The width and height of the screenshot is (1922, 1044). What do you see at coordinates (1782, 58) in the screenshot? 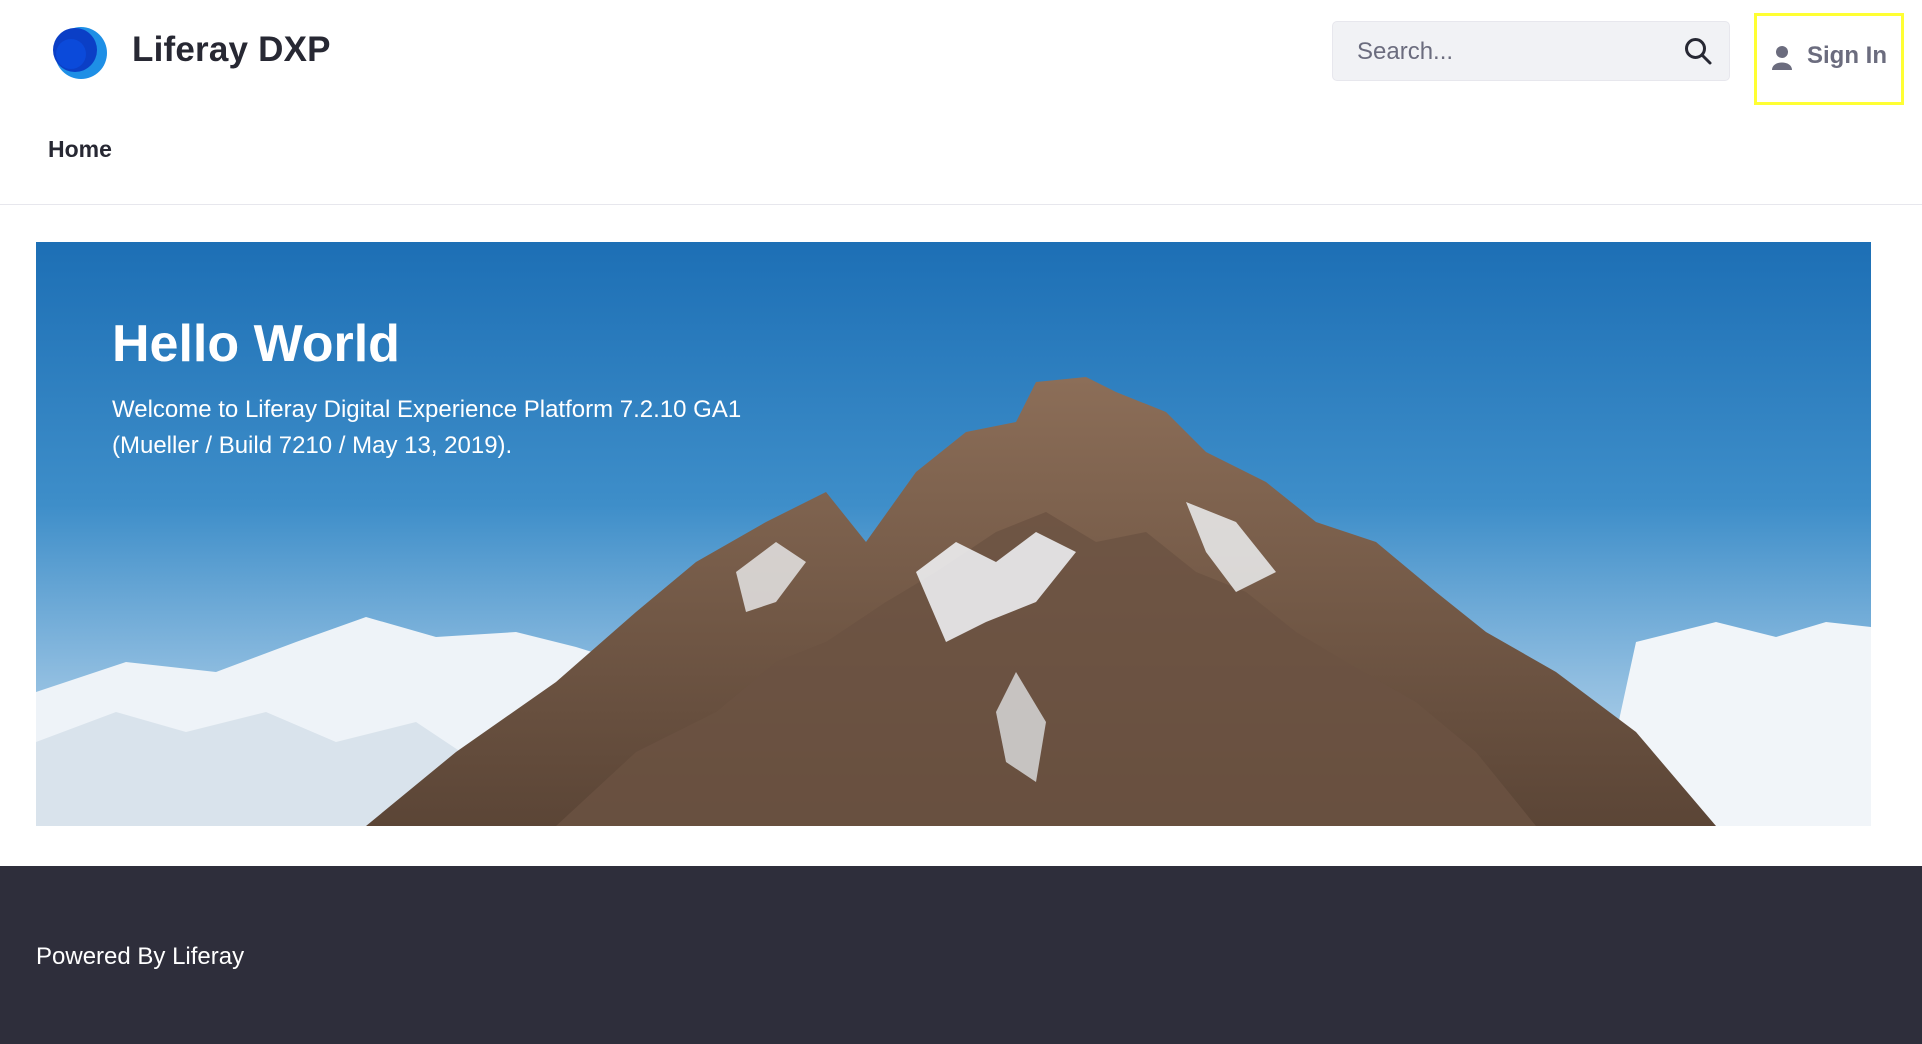
I see `user-icon` at bounding box center [1782, 58].